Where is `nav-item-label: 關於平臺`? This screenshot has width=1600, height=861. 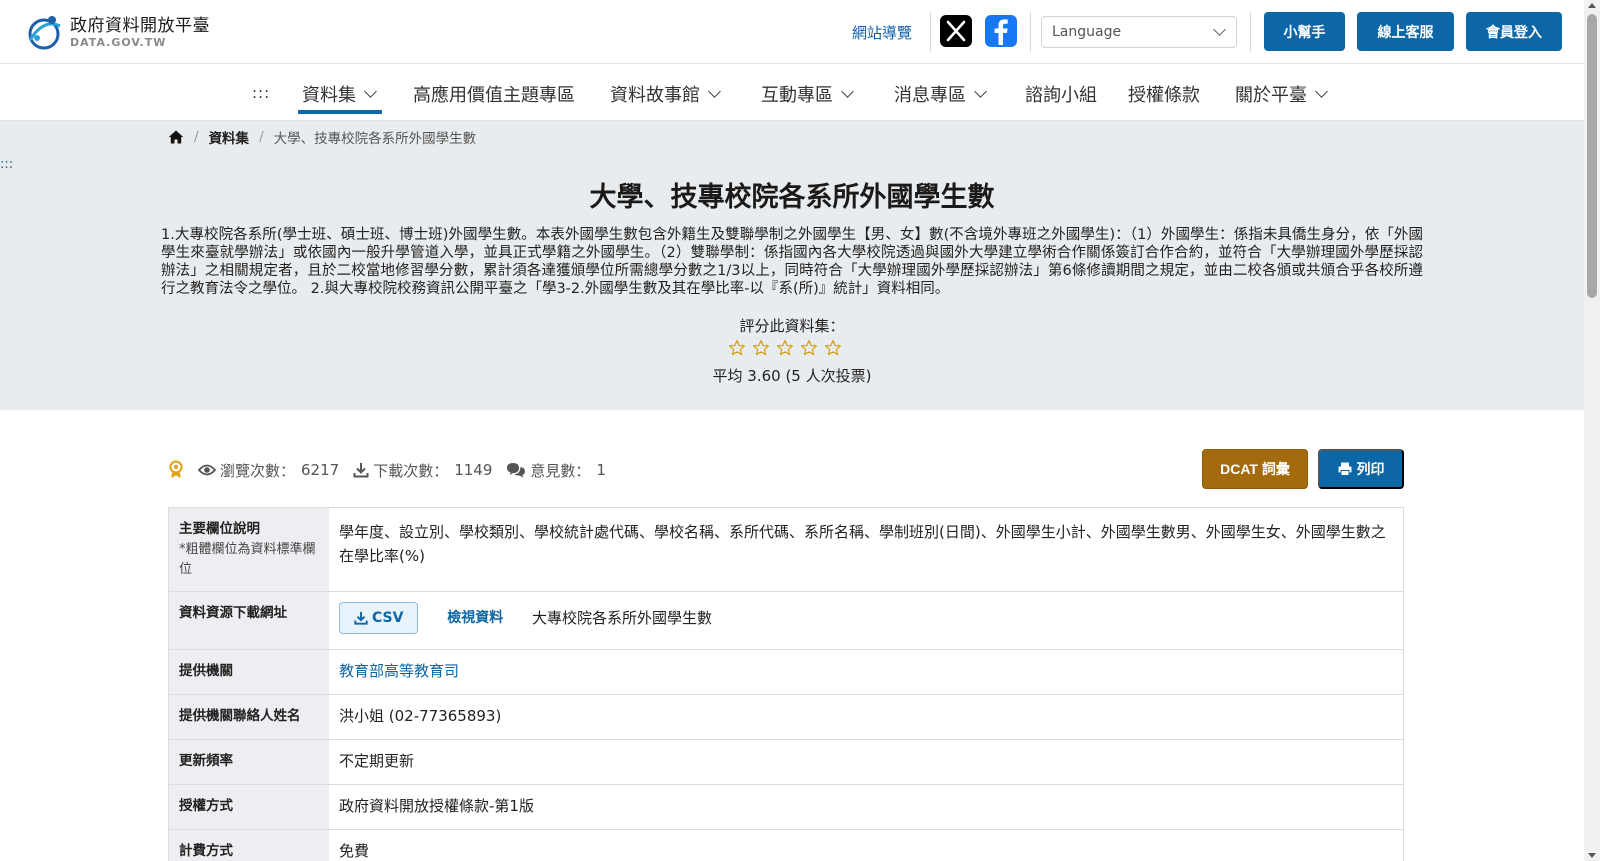
nav-item-label: 關於平臺 is located at coordinates (1271, 95).